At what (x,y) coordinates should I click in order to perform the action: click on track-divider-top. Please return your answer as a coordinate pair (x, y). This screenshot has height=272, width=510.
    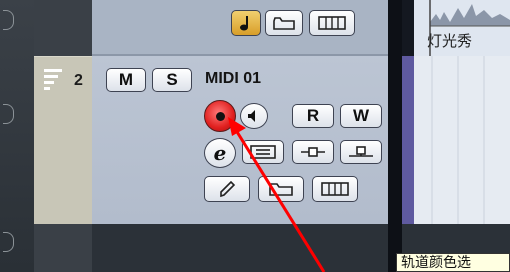
    Looking at the image, I should click on (408, 28).